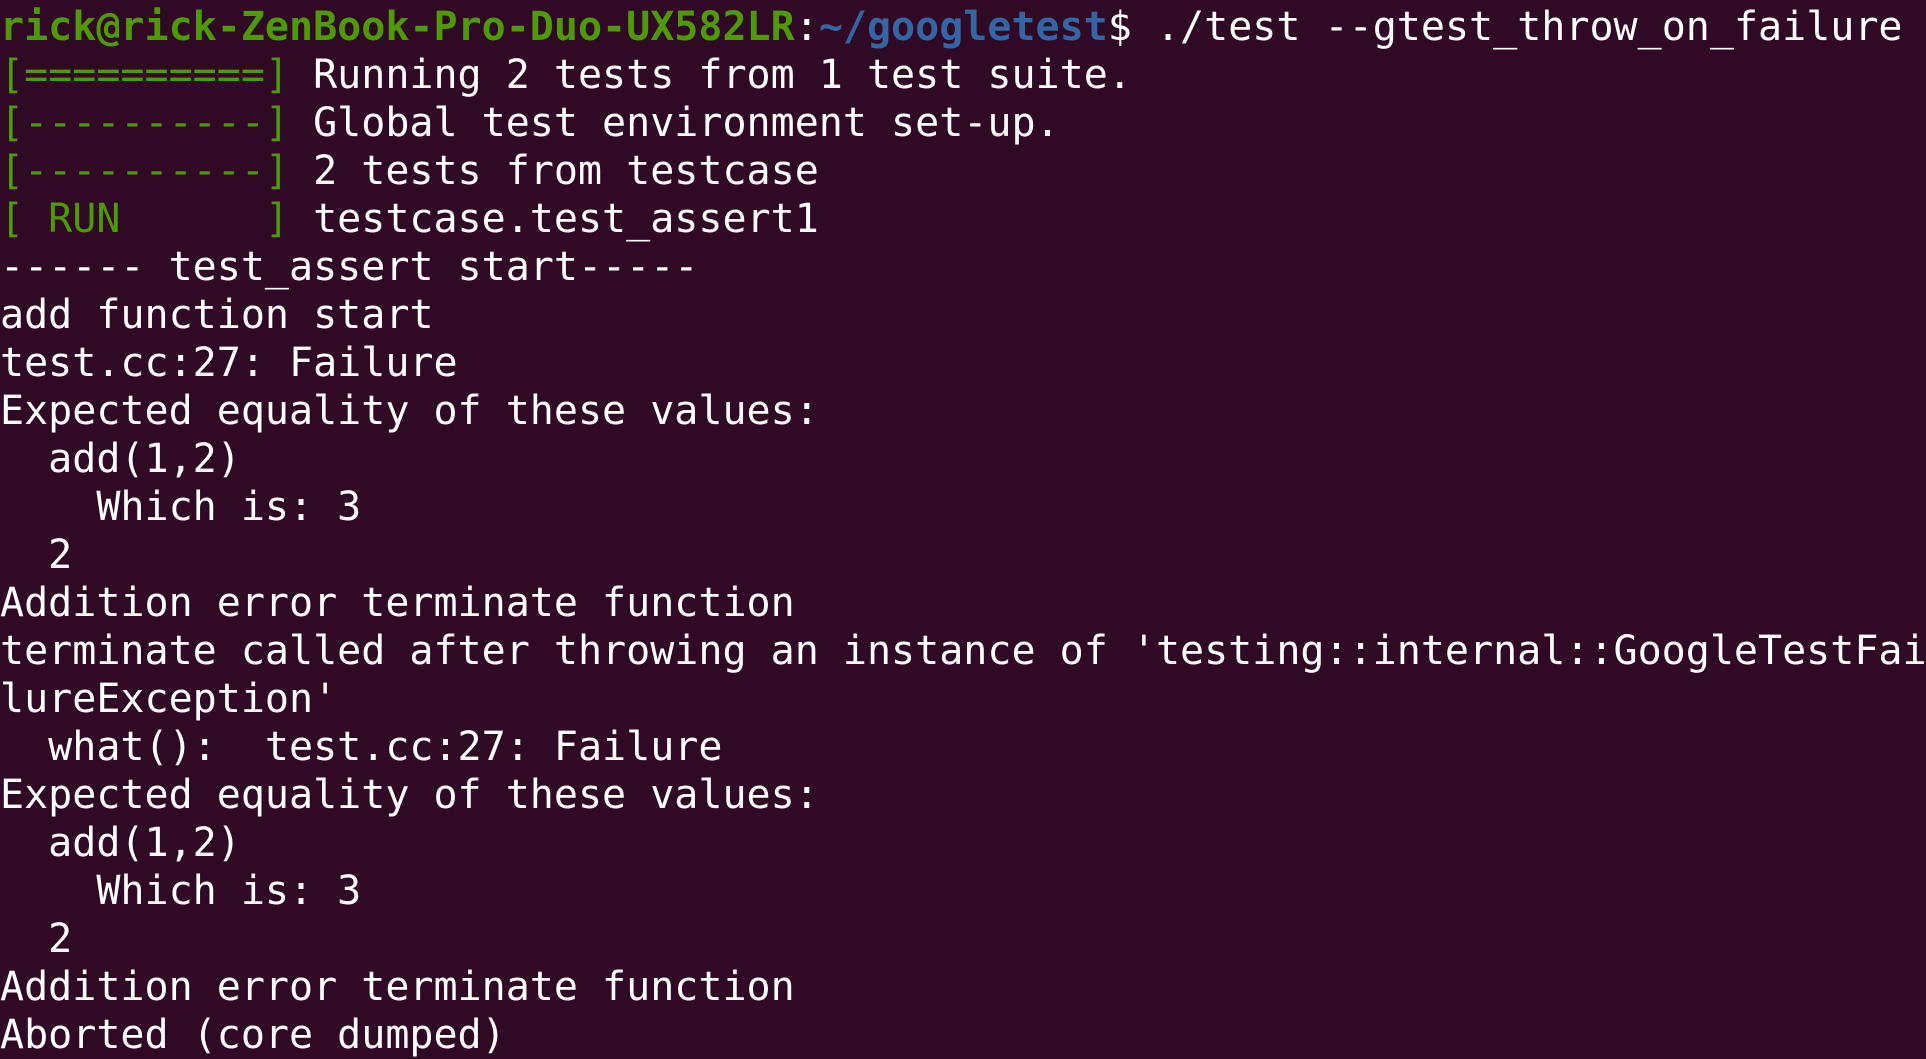  Describe the element at coordinates (963, 219) in the screenshot. I see `gtest-line: [ RUN ] testcase.test_assert1` at that location.